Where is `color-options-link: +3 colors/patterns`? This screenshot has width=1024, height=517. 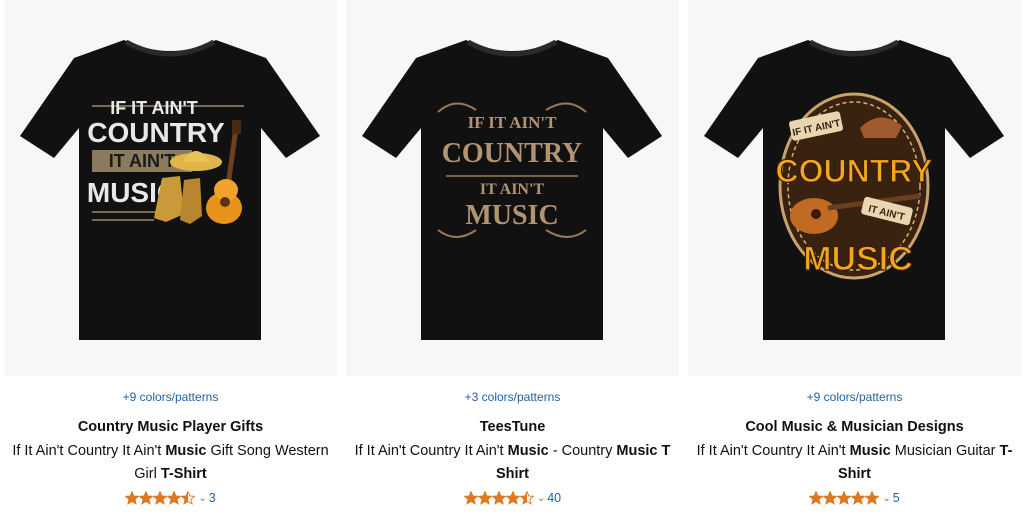 color-options-link: +3 colors/patterns is located at coordinates (512, 397).